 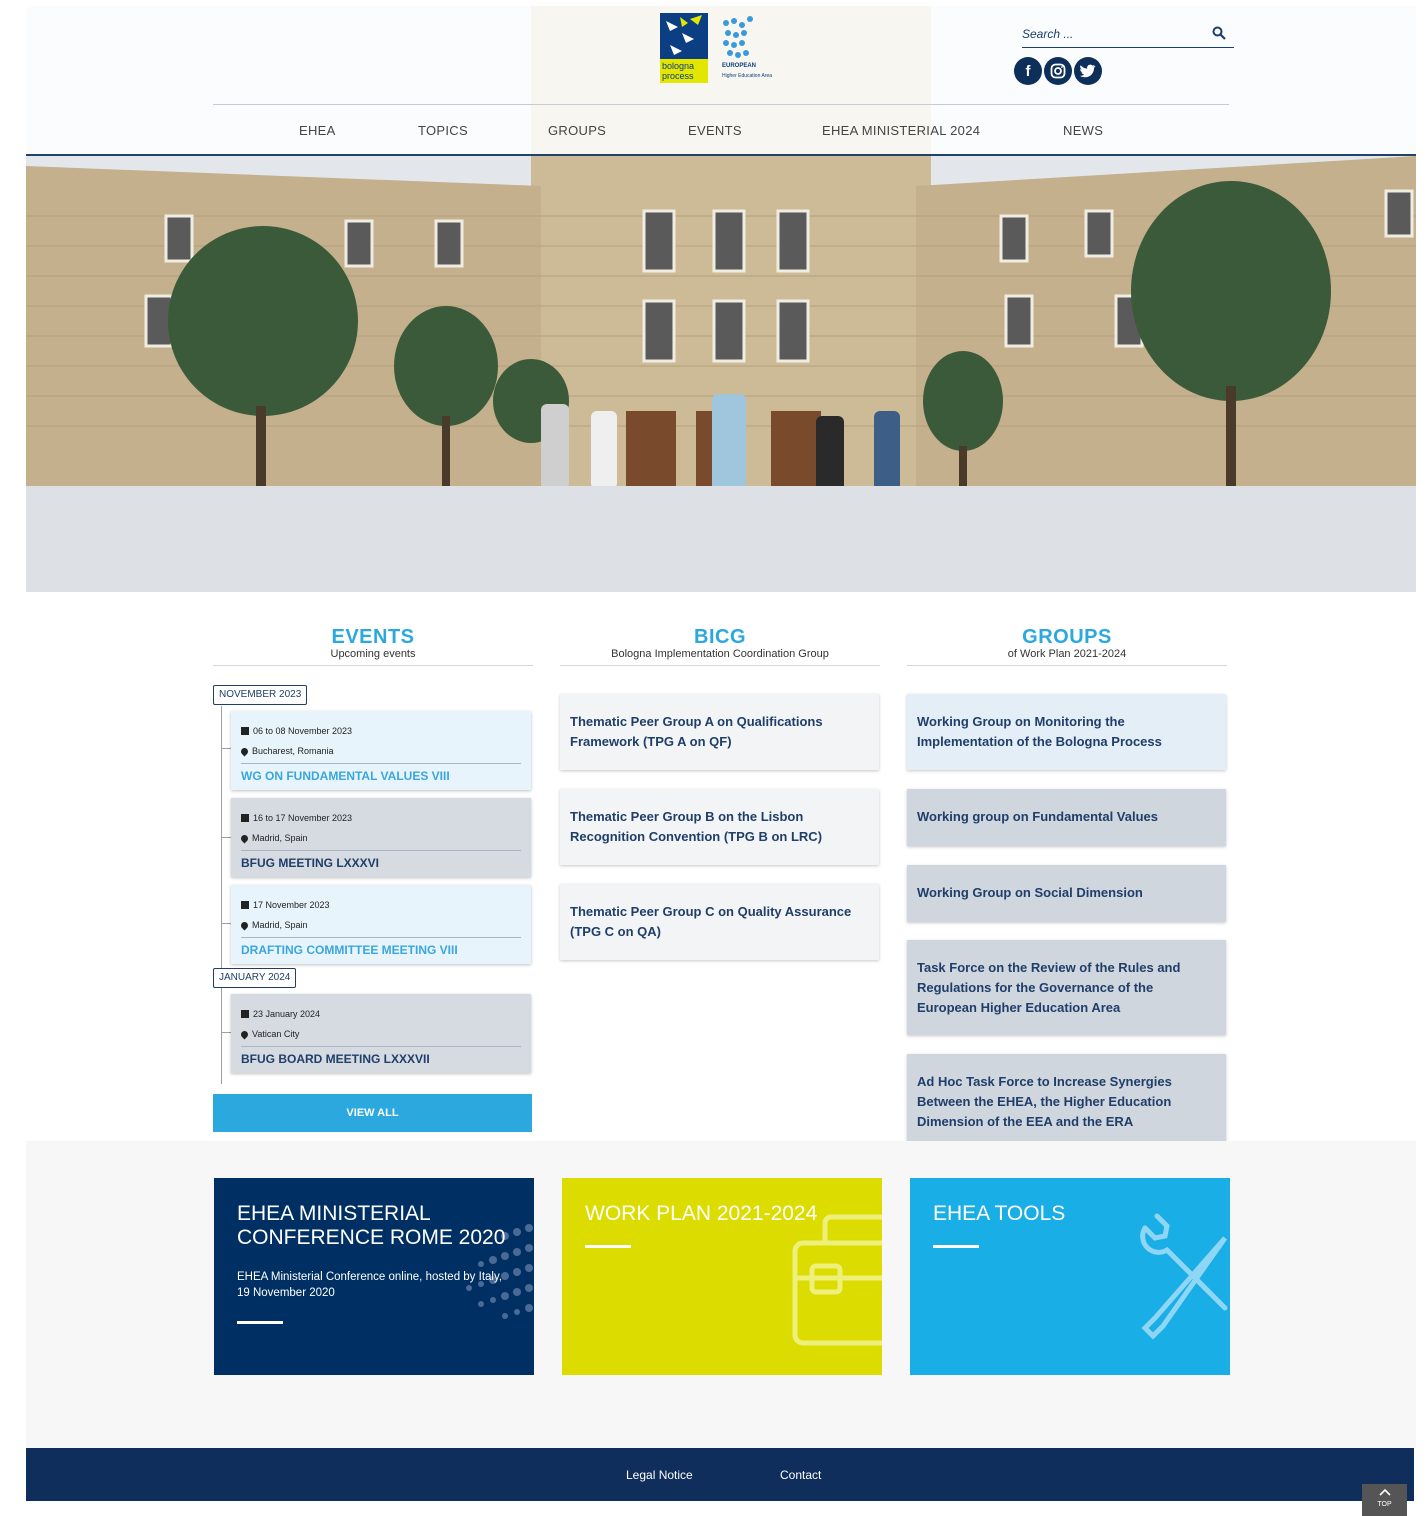 I want to click on footer-contact-link: Contact, so click(x=800, y=1475).